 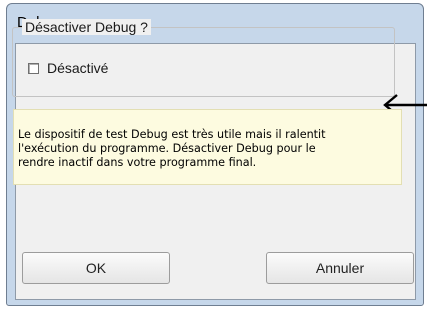 What do you see at coordinates (96, 268) in the screenshot?
I see `ok-button: OK` at bounding box center [96, 268].